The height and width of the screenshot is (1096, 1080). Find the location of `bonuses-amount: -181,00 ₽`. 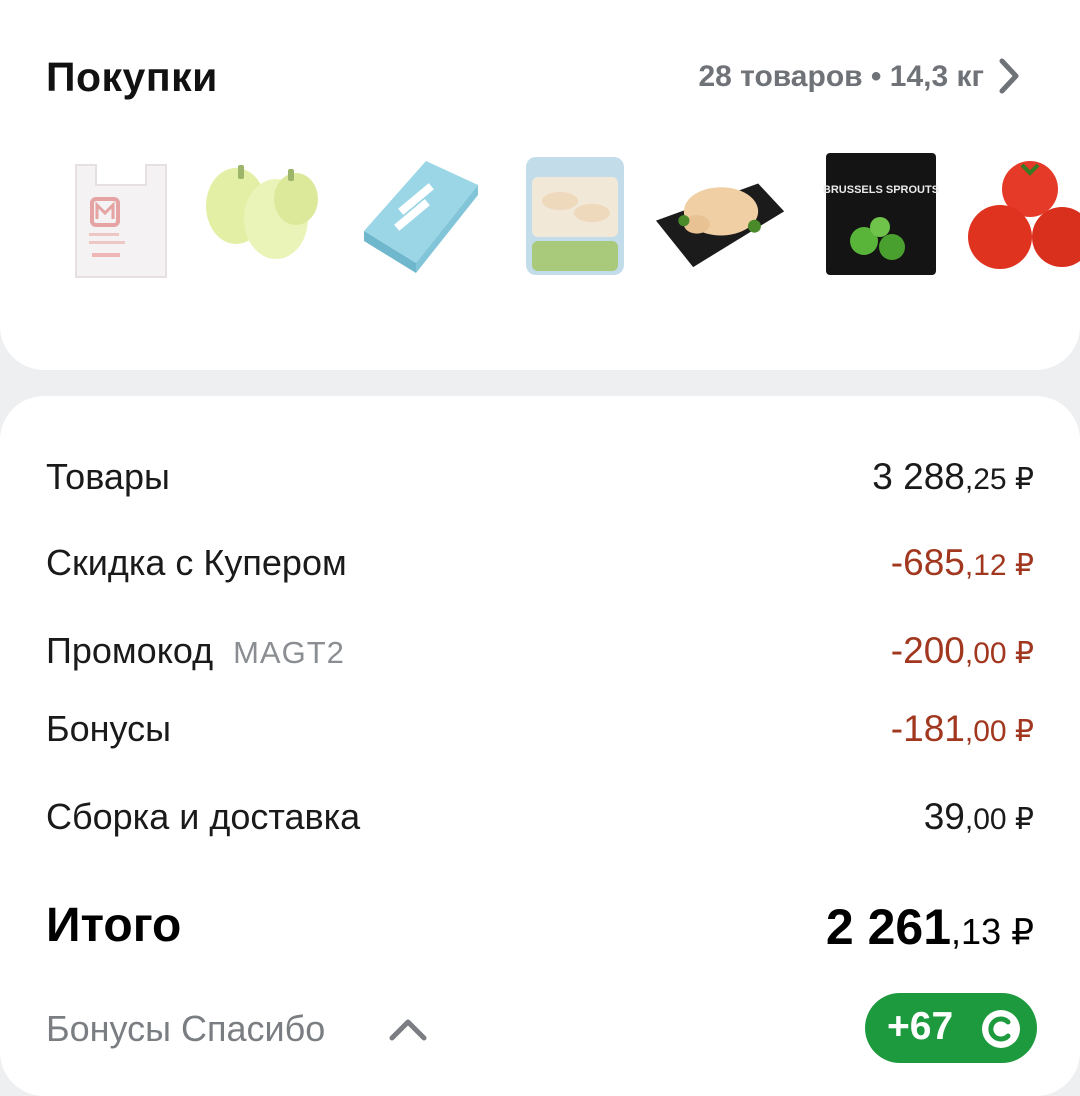

bonuses-amount: -181,00 ₽ is located at coordinates (962, 729).